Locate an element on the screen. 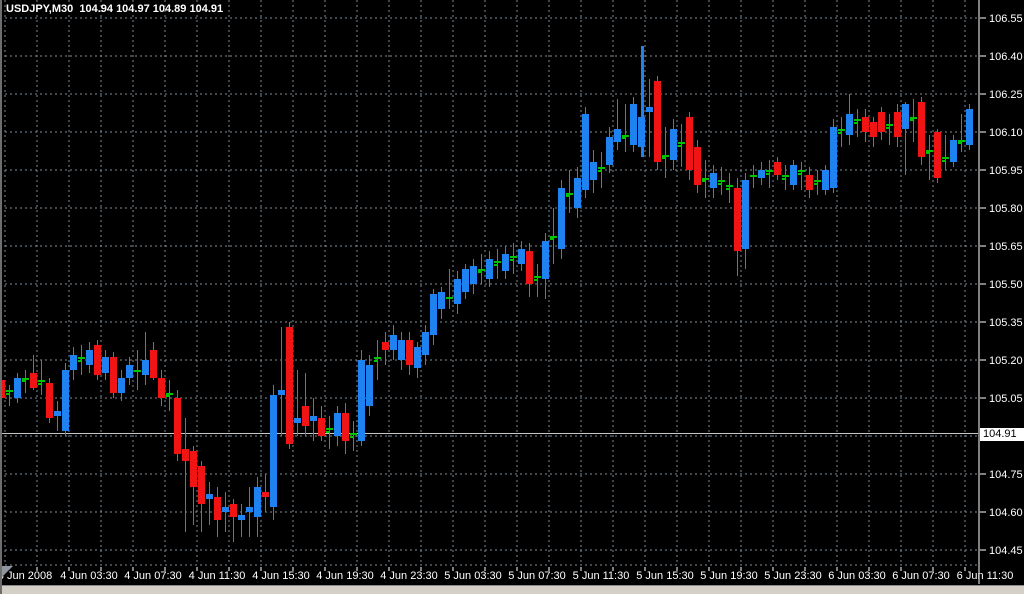  window-bottom-border is located at coordinates (512, 589).